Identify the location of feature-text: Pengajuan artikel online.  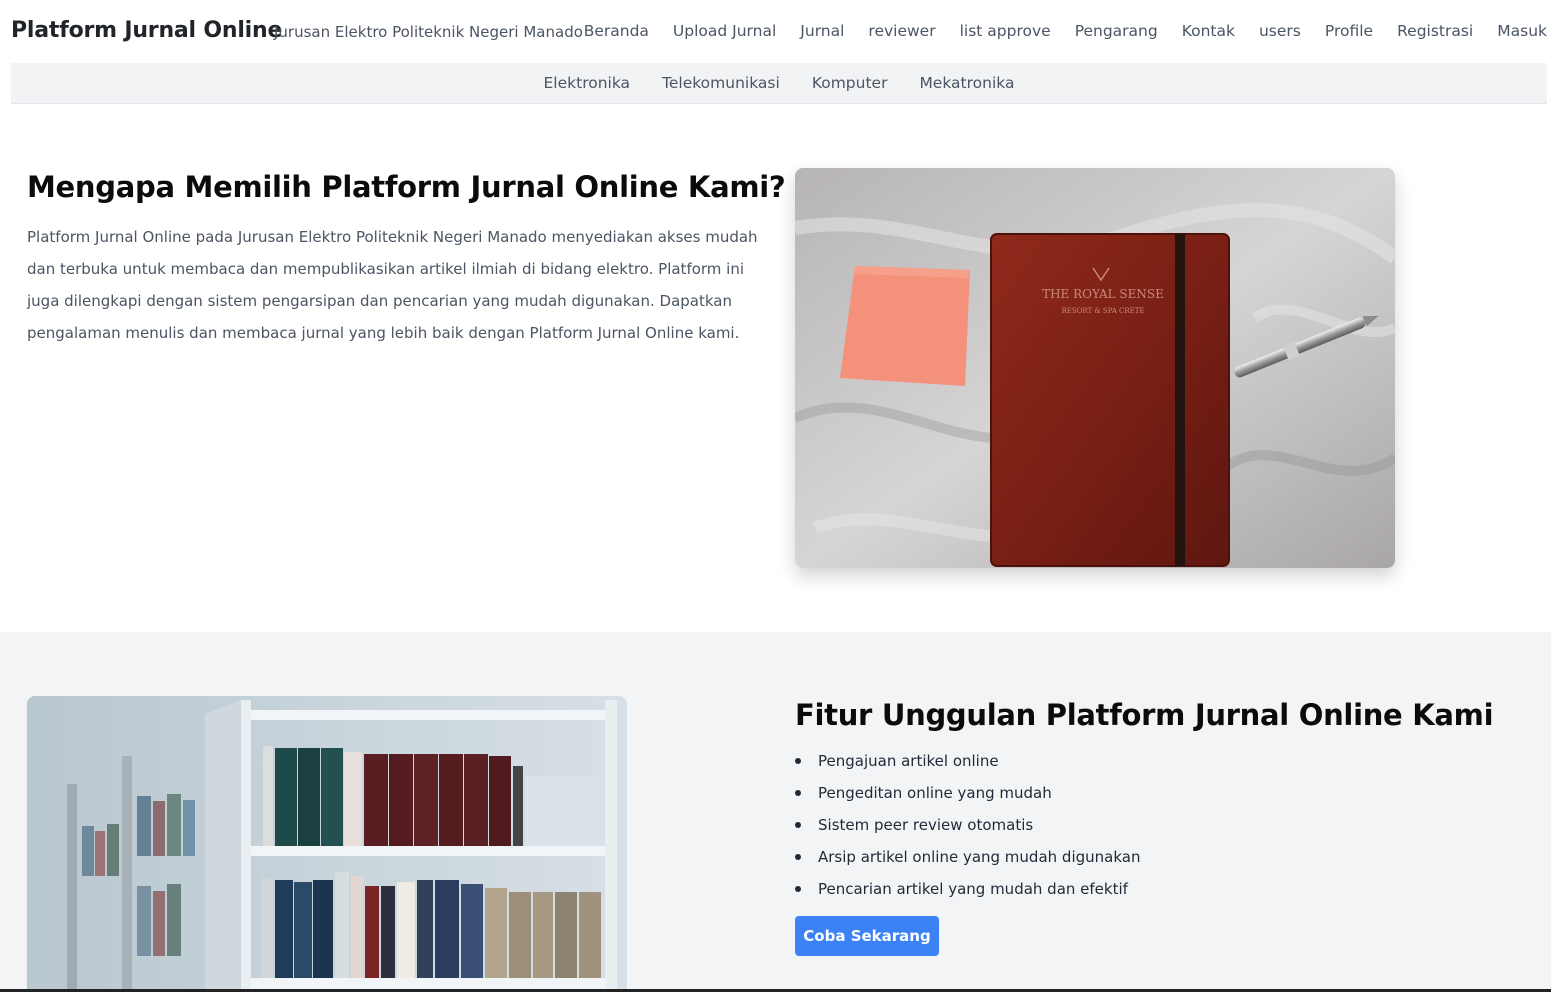
(908, 761).